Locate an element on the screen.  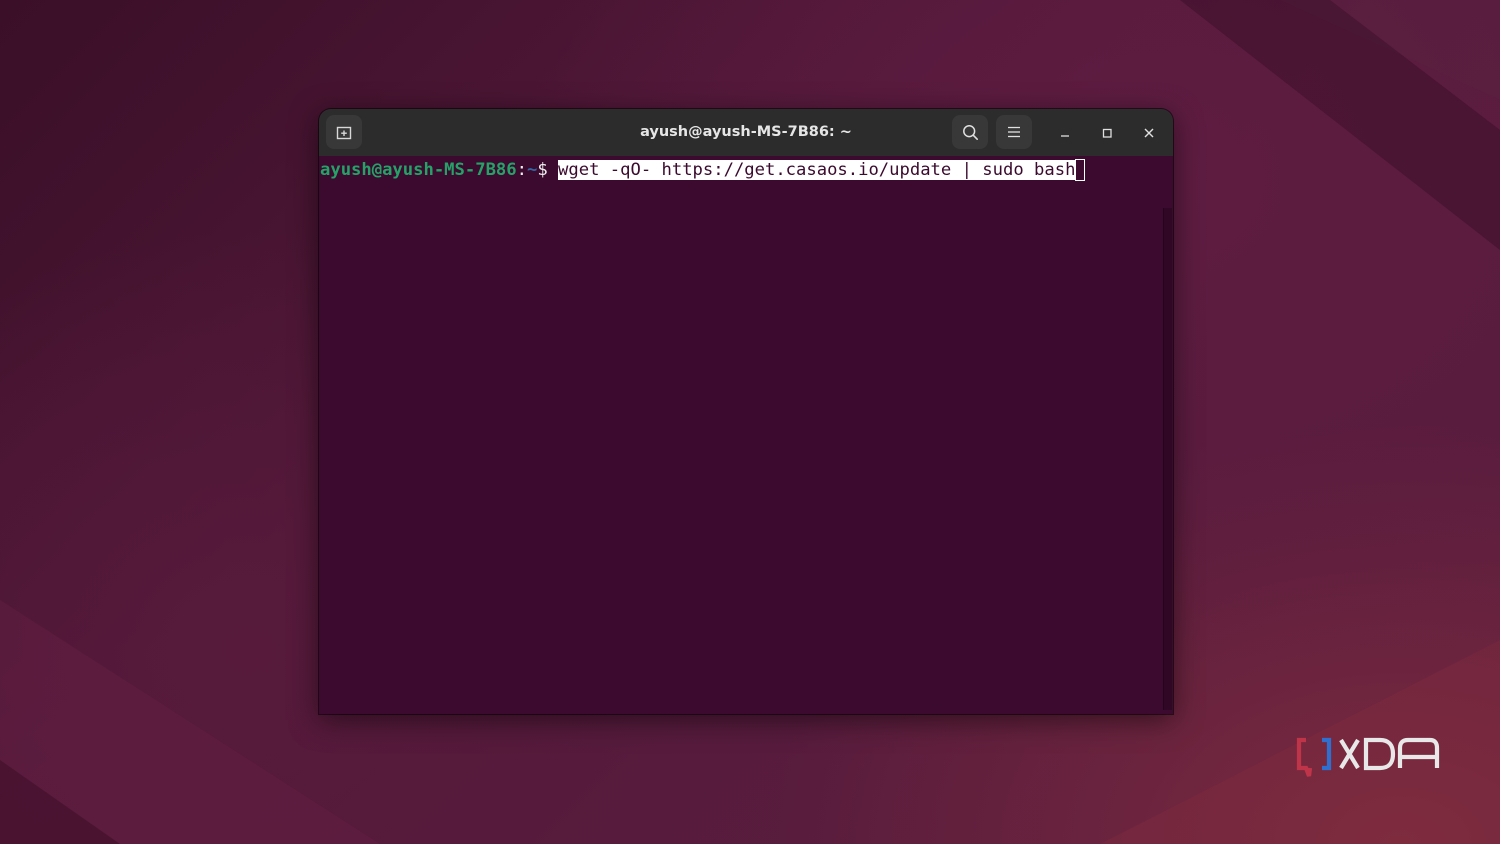
menu-button is located at coordinates (1014, 132).